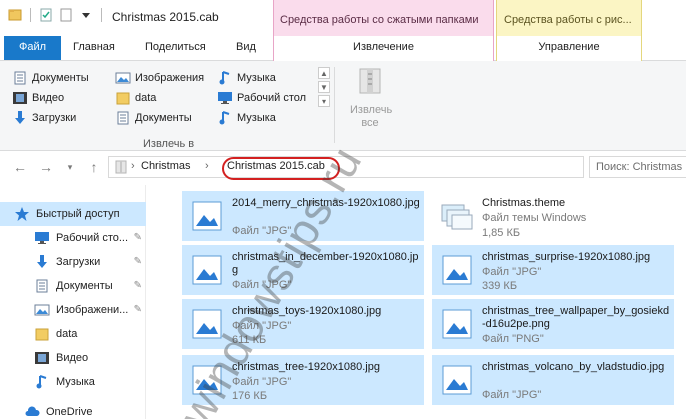 Image resolution: width=686 pixels, height=419 pixels. What do you see at coordinates (170, 77) in the screenshot?
I see `extract-to-pictures-label: Изображения` at bounding box center [170, 77].